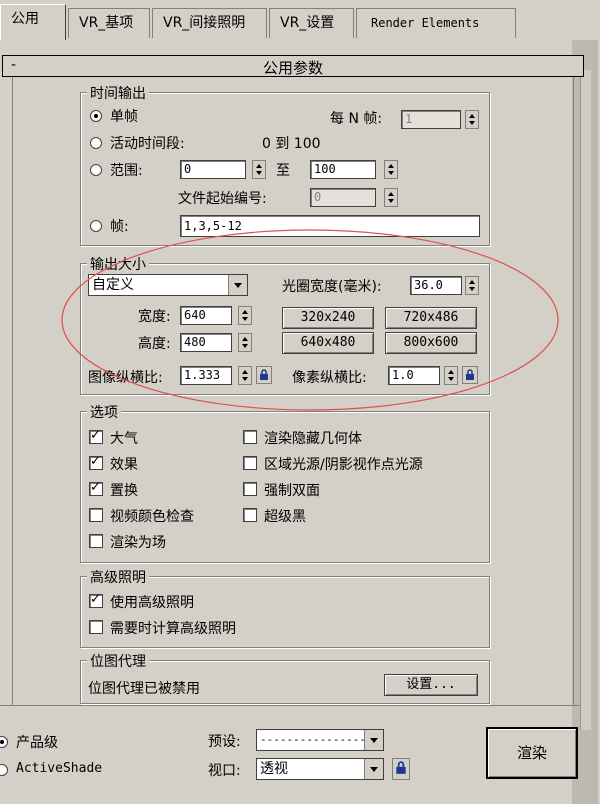  What do you see at coordinates (311, 23) in the screenshot?
I see `tab-vr-settings: VR_设置` at bounding box center [311, 23].